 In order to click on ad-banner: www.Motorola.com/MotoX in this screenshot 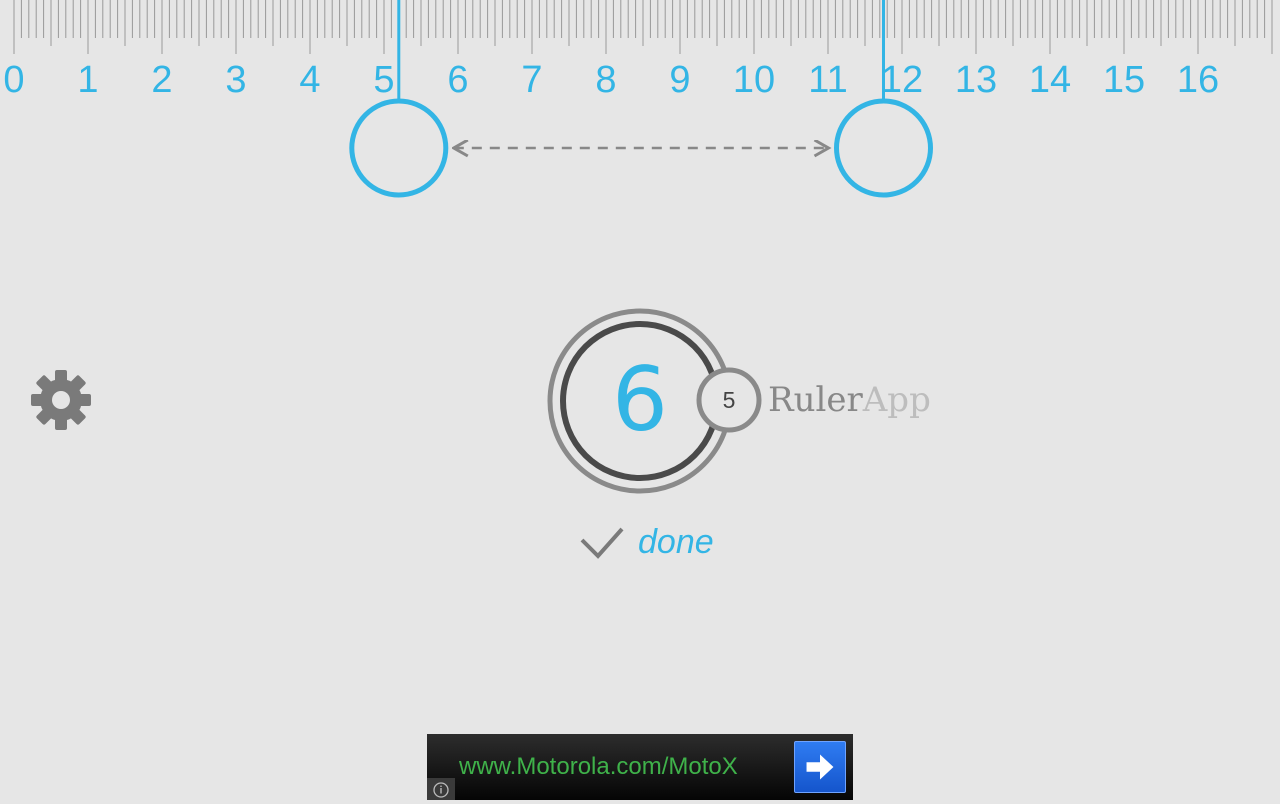, I will do `click(640, 767)`.